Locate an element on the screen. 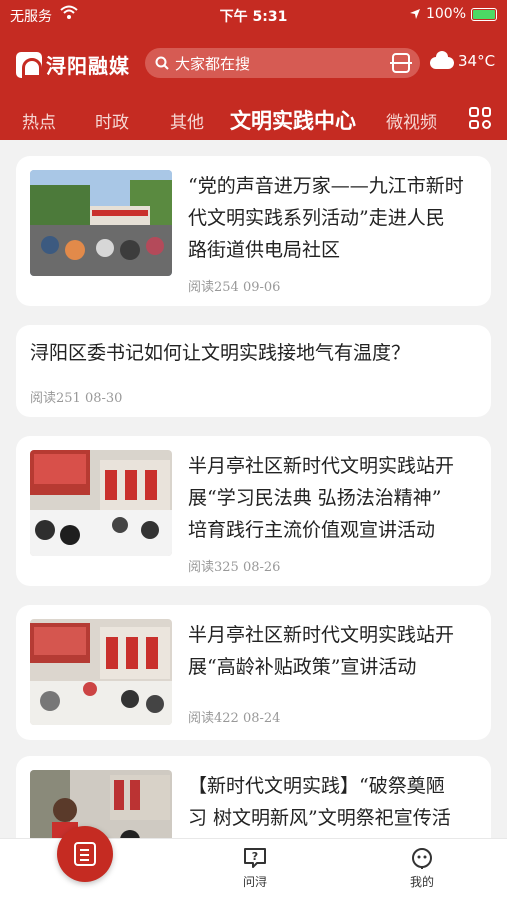  tab-hot: 热点 is located at coordinates (39, 120).